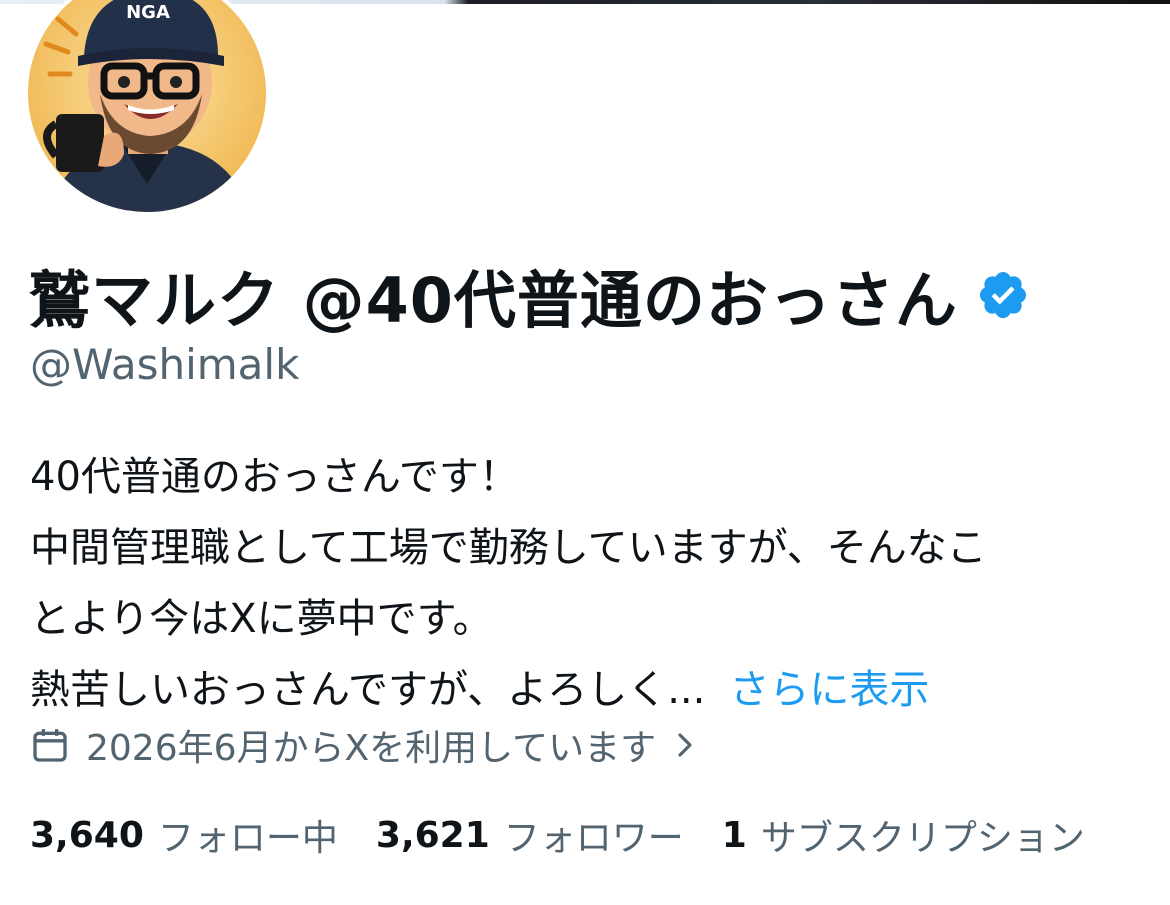 Image resolution: width=1170 pixels, height=905 pixels. Describe the element at coordinates (274, 477) in the screenshot. I see `bio-line: 40代普通のおっさんです！` at that location.